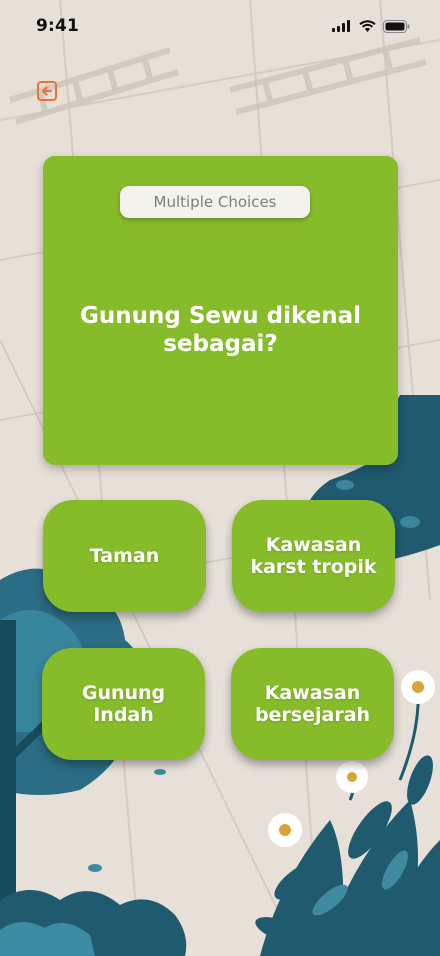 Image resolution: width=440 pixels, height=956 pixels. I want to click on back-button, so click(47, 91).